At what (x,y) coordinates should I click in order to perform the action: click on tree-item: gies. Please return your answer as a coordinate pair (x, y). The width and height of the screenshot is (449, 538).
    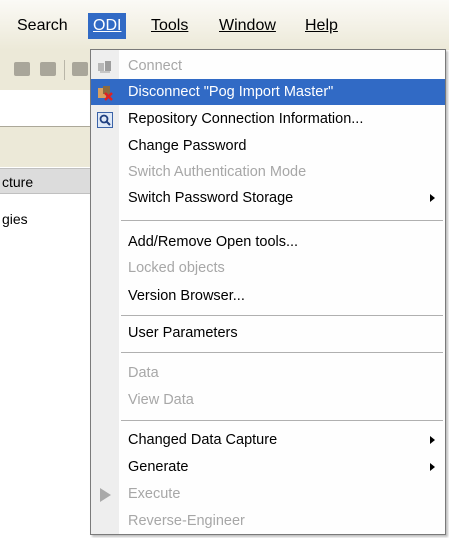
    Looking at the image, I should click on (46, 219).